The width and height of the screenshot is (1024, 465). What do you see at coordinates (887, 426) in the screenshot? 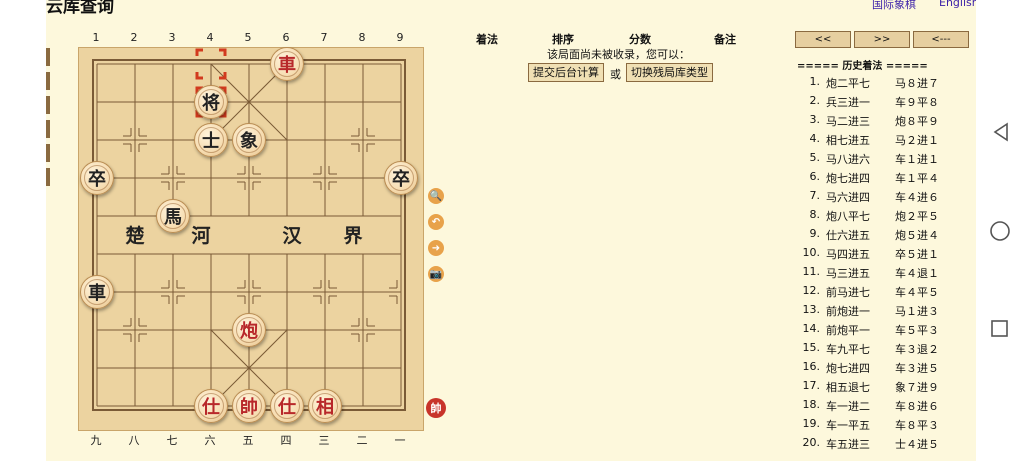
I see `history-row: 19. 车一平五 车８平３` at bounding box center [887, 426].